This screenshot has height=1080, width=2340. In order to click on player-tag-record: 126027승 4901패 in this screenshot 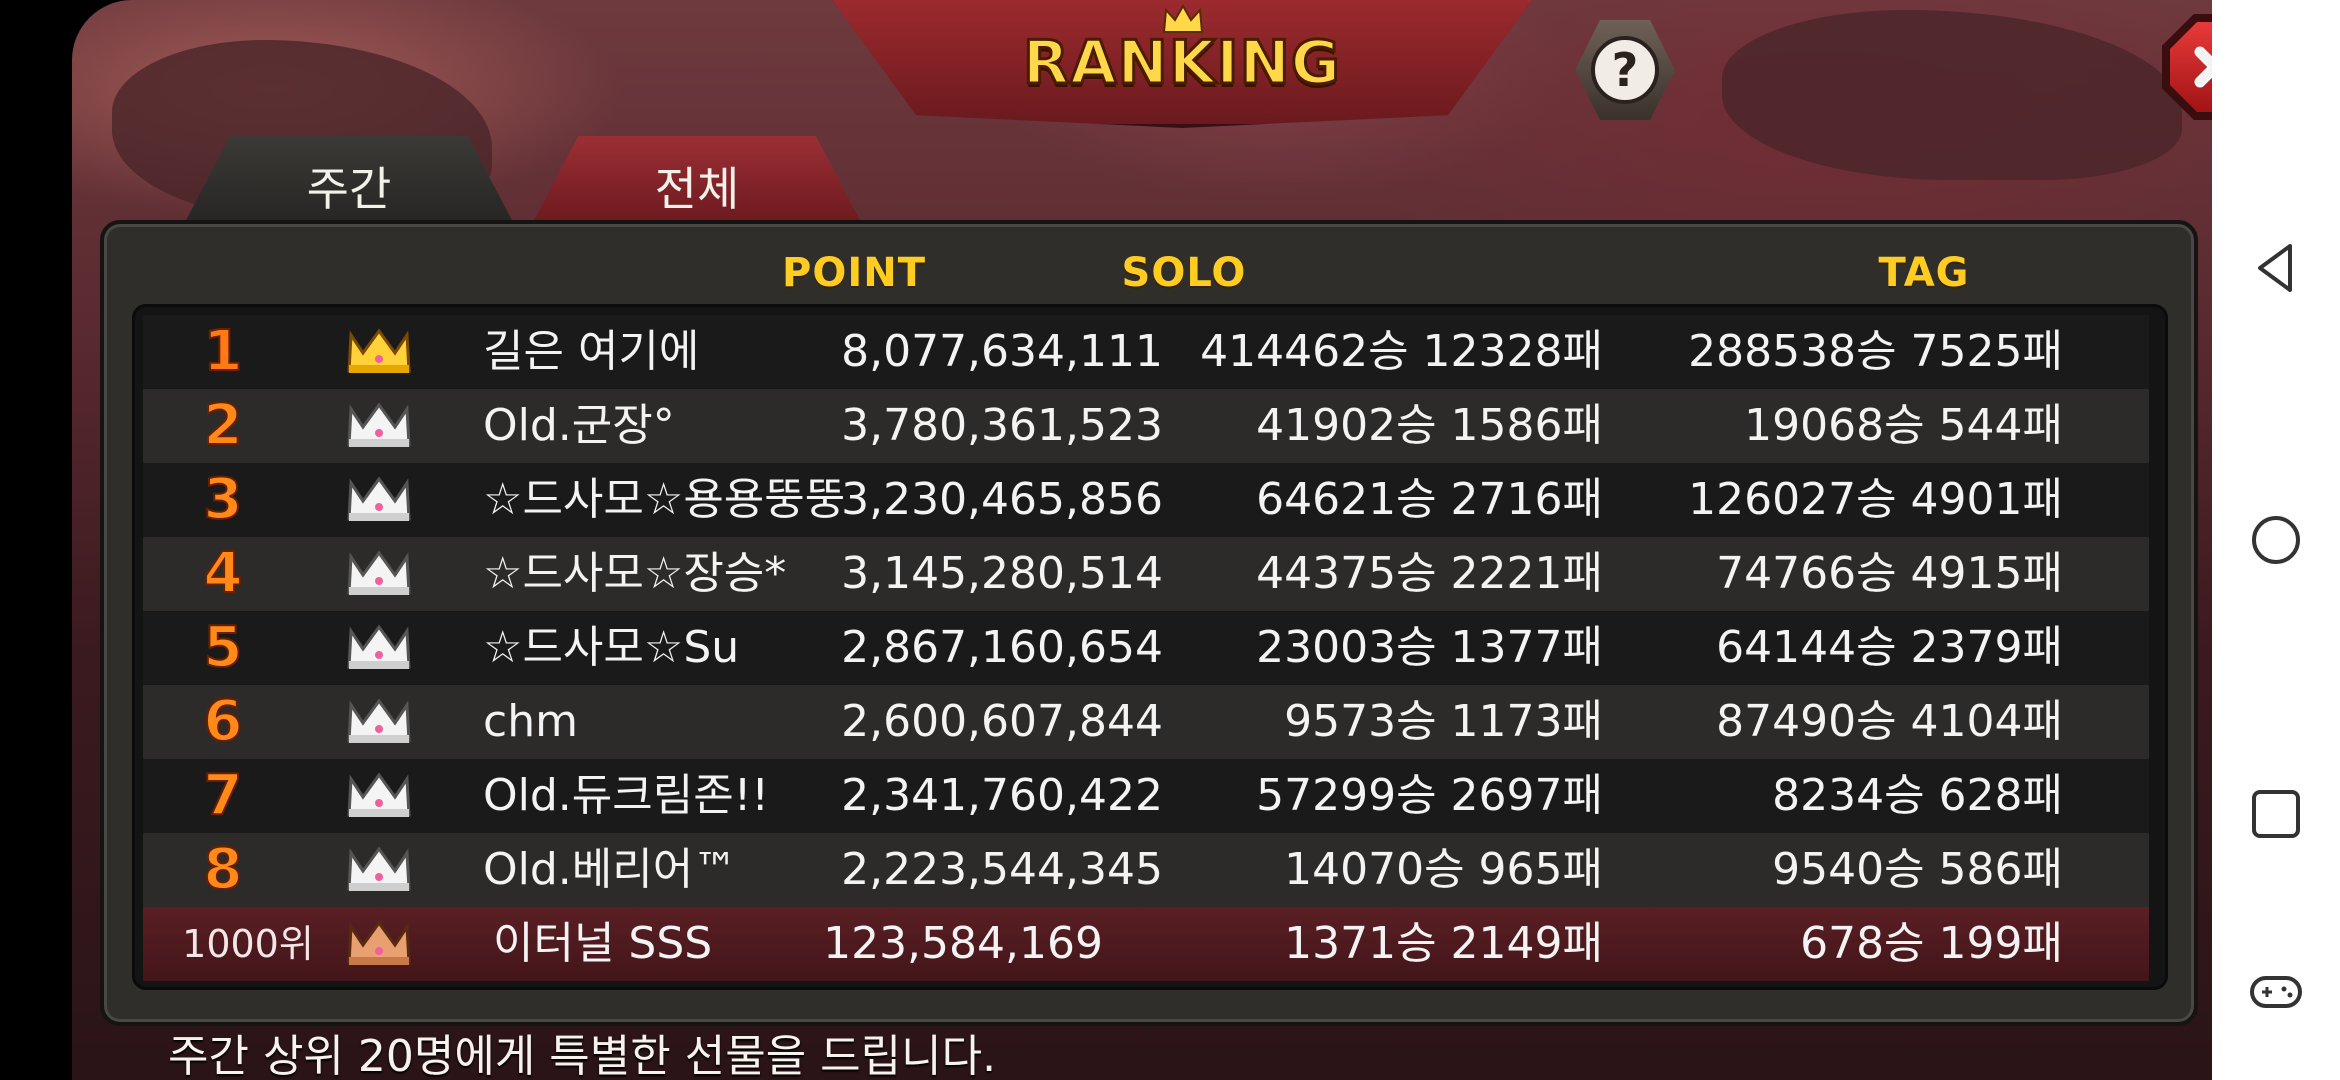, I will do `click(1875, 499)`.